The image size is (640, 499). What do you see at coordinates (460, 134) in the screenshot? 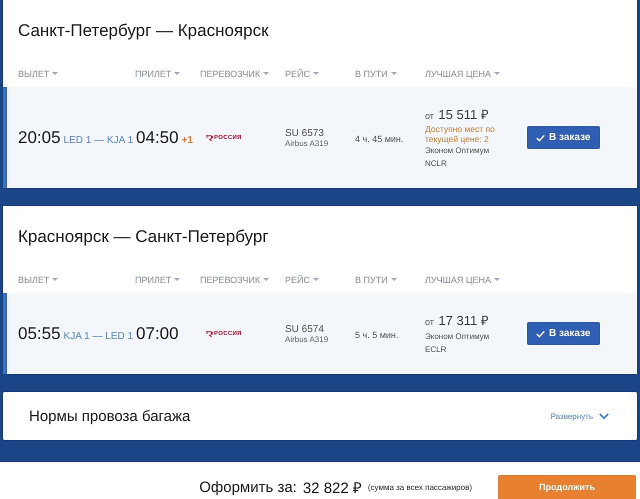
I see `availability-note: Доступно мест по текущей цене: 2` at bounding box center [460, 134].